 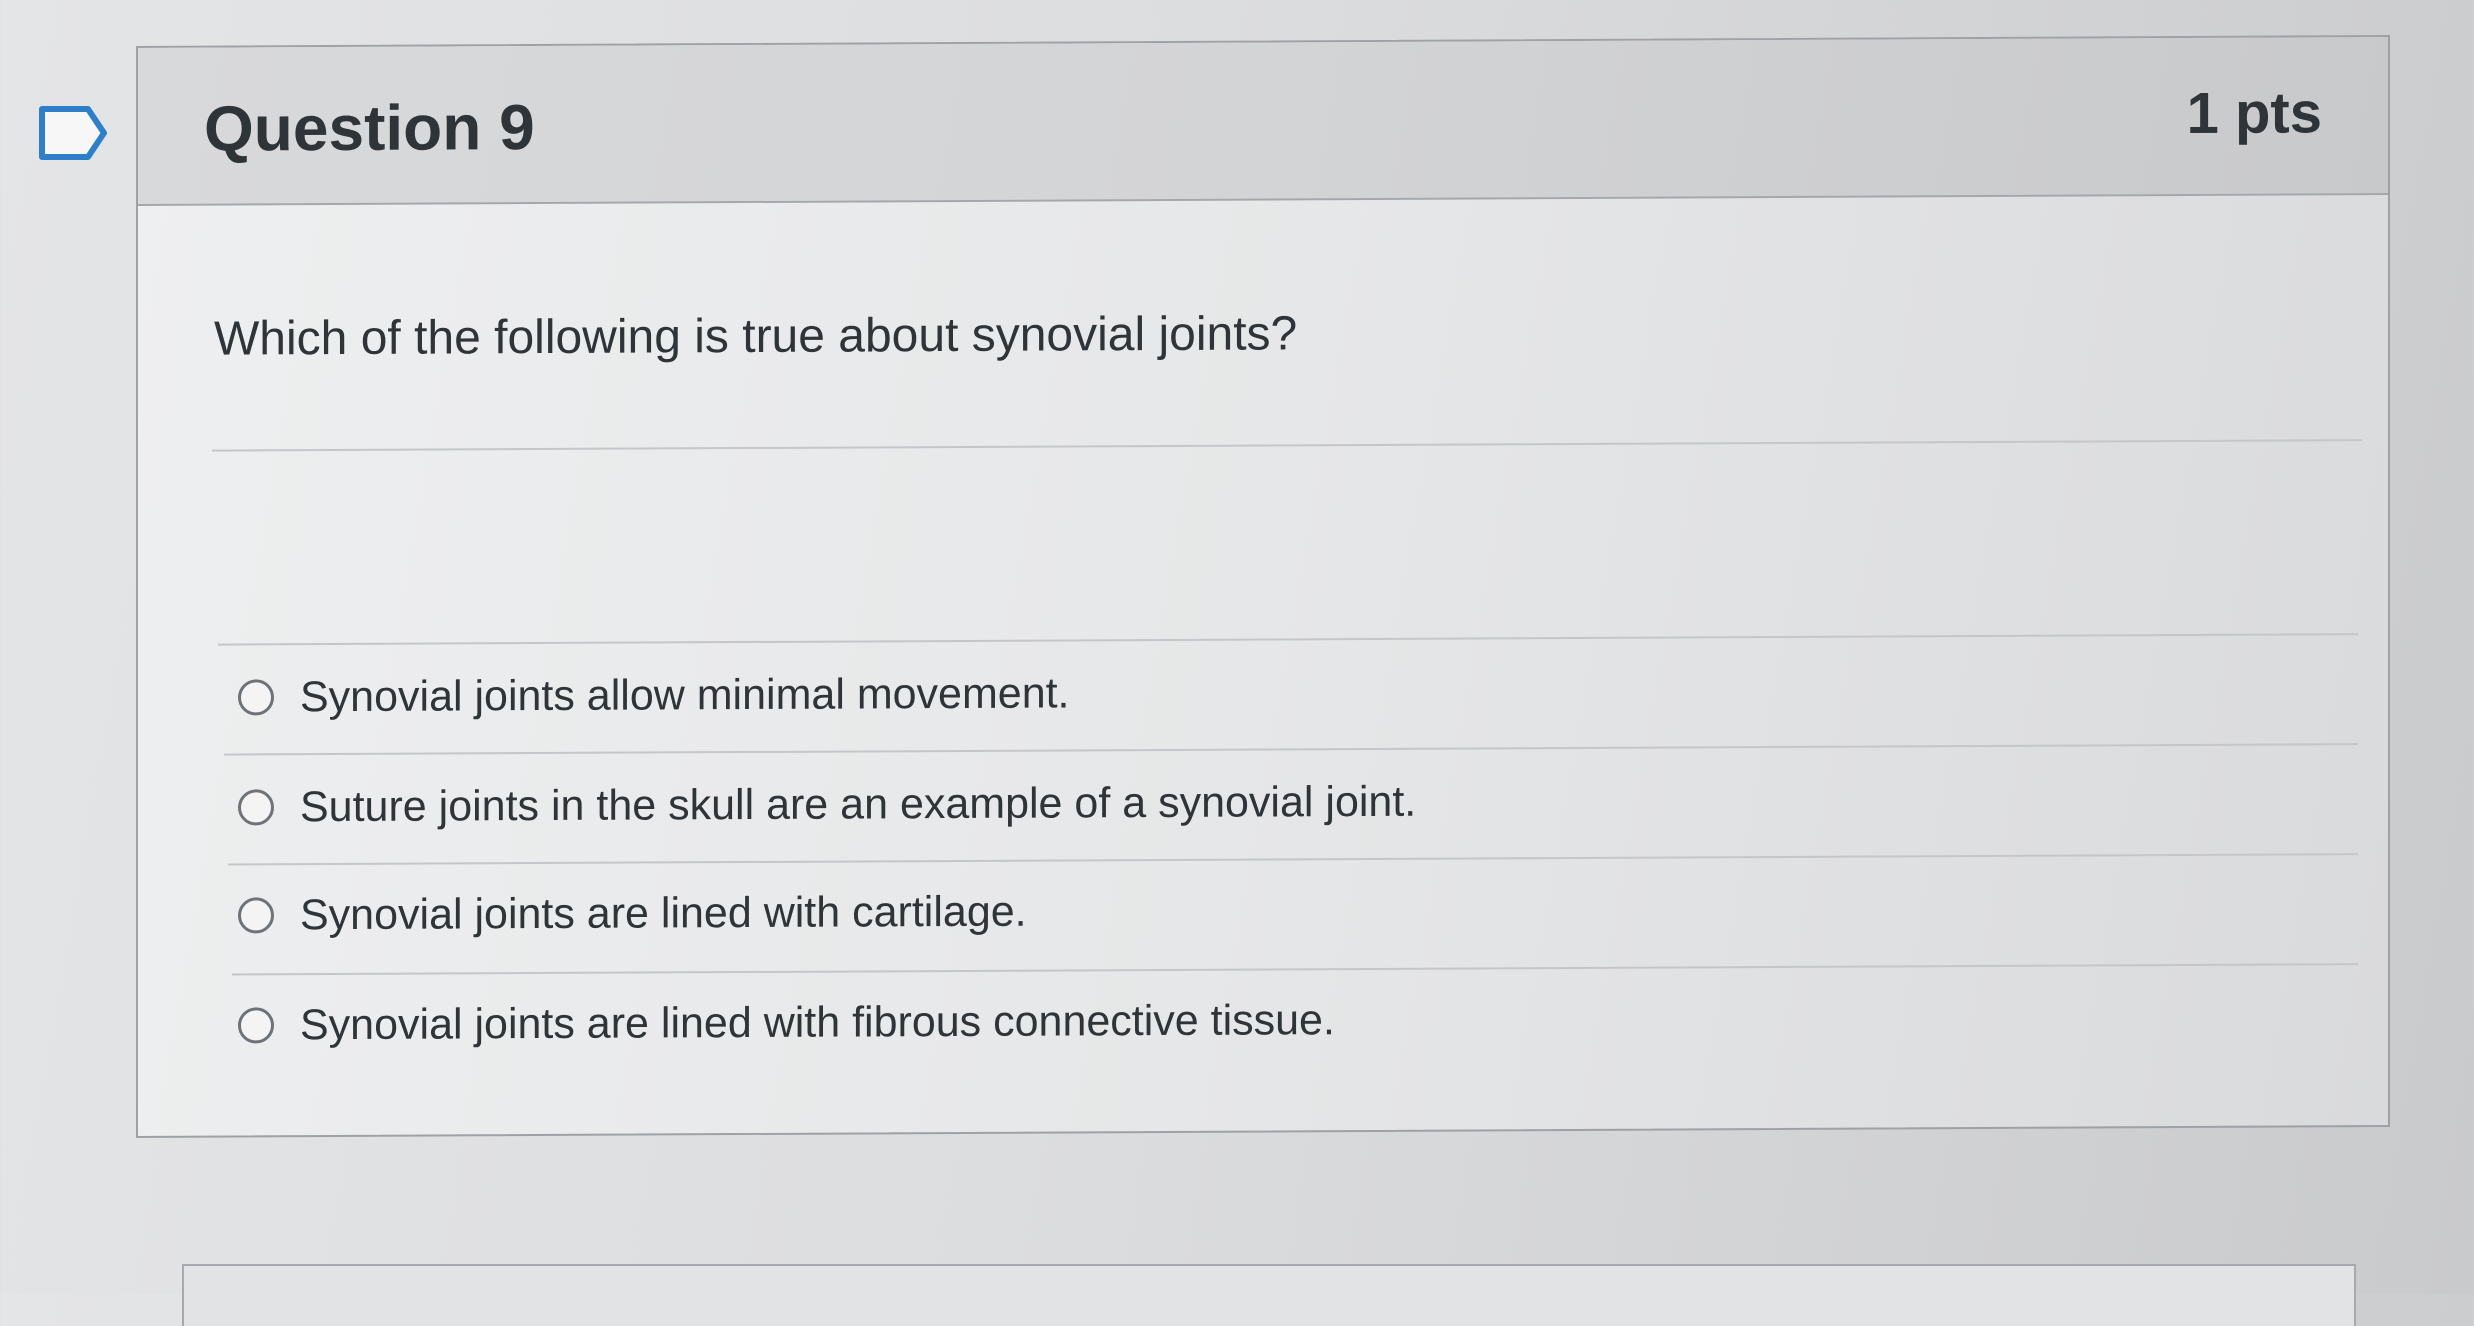 I want to click on flag-icon, so click(x=74, y=133).